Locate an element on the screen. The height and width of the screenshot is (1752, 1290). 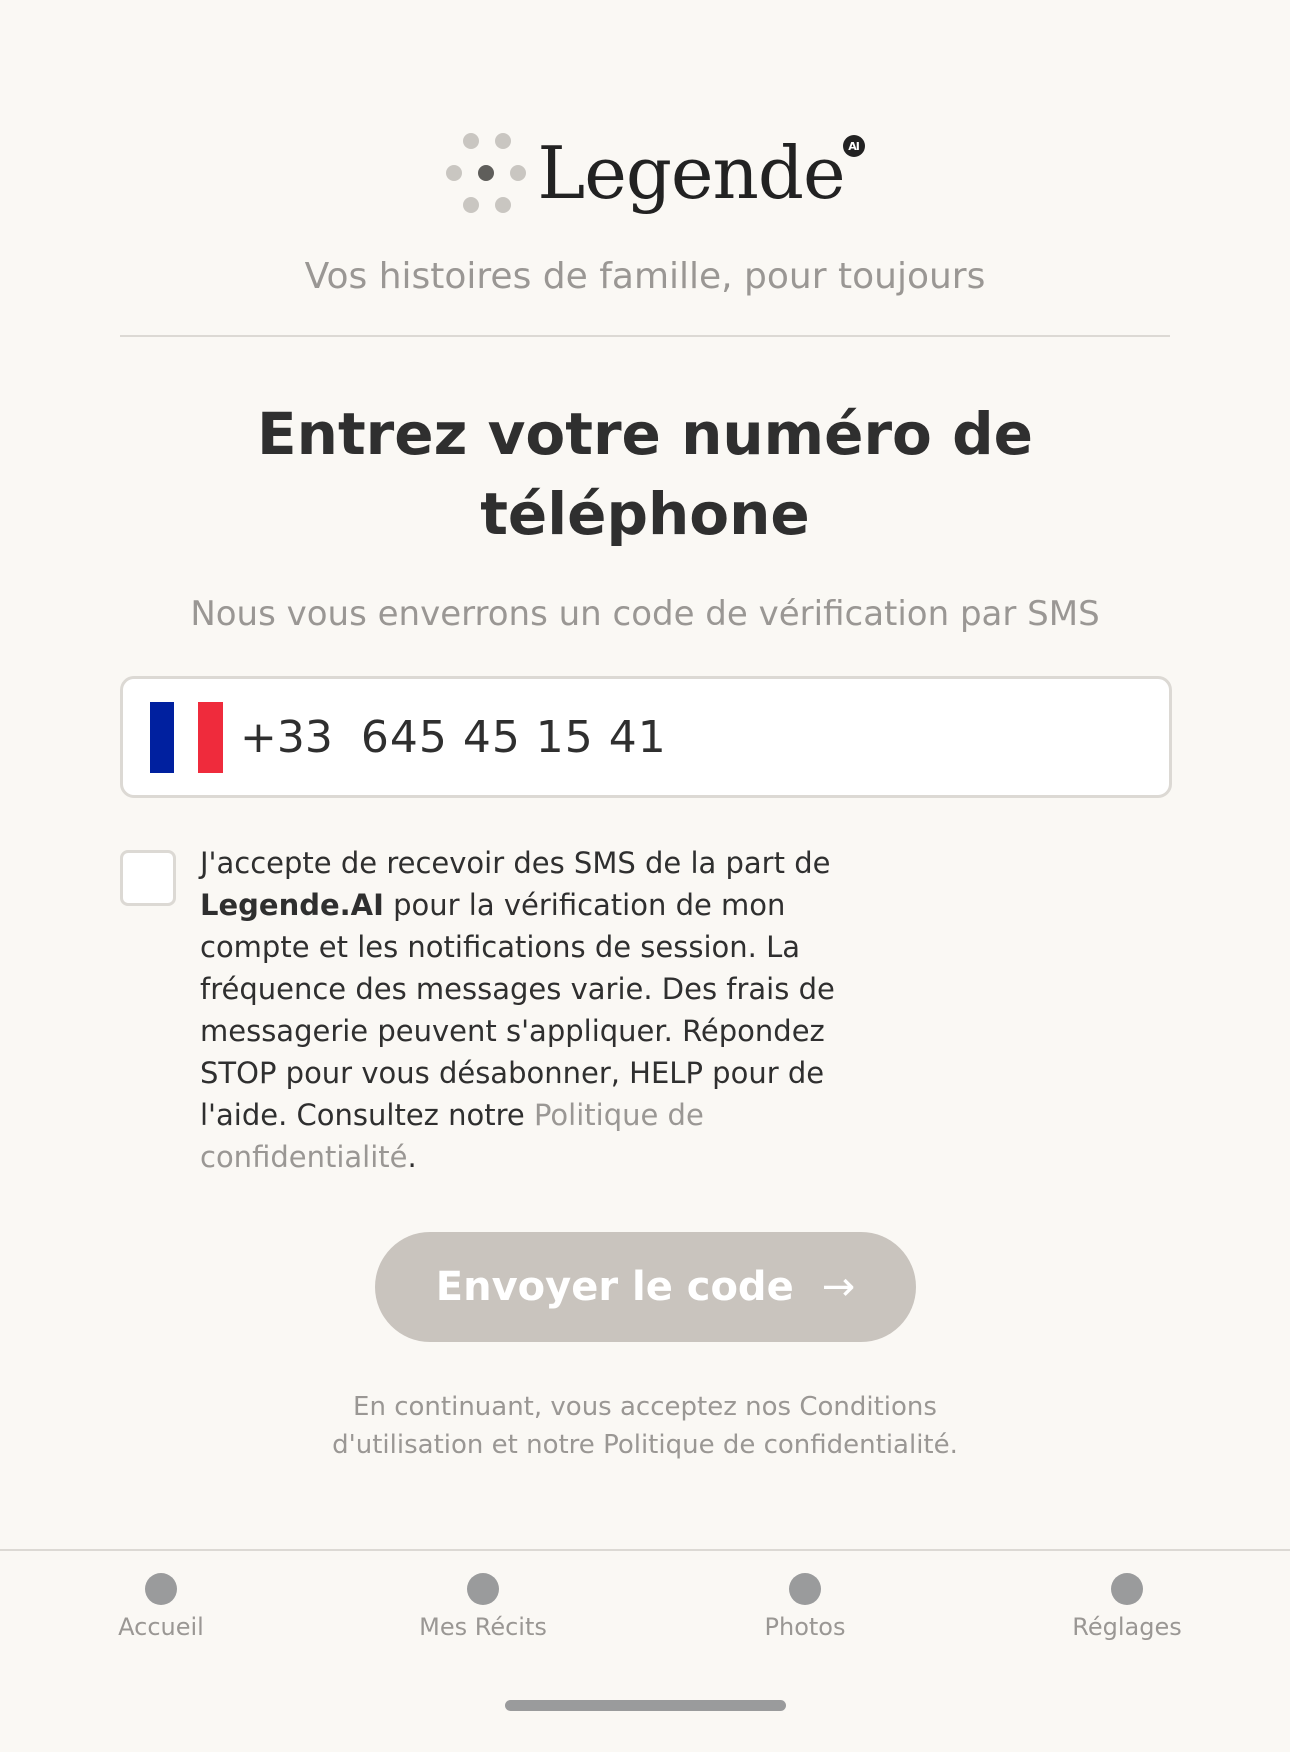
phone-number-input: 645 45 15 41 is located at coordinates (514, 737).